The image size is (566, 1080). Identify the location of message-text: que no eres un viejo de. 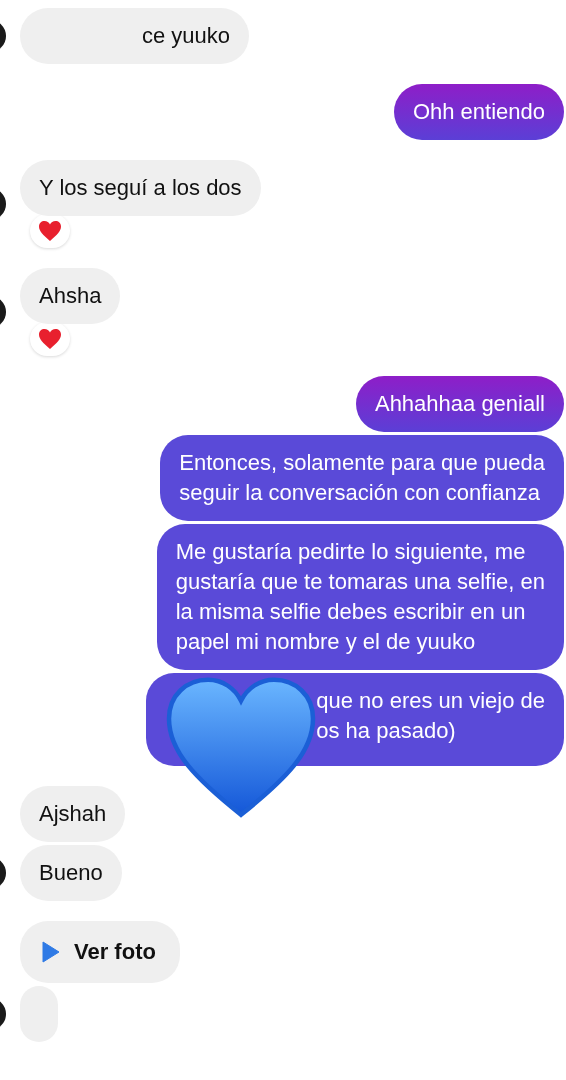
(430, 701).